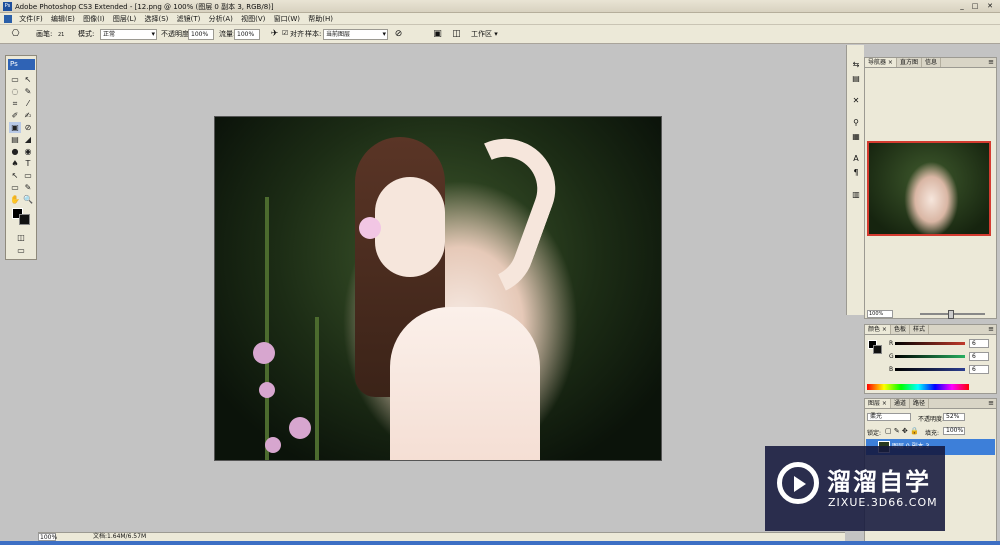  I want to click on fill-label: 填充:, so click(932, 433).